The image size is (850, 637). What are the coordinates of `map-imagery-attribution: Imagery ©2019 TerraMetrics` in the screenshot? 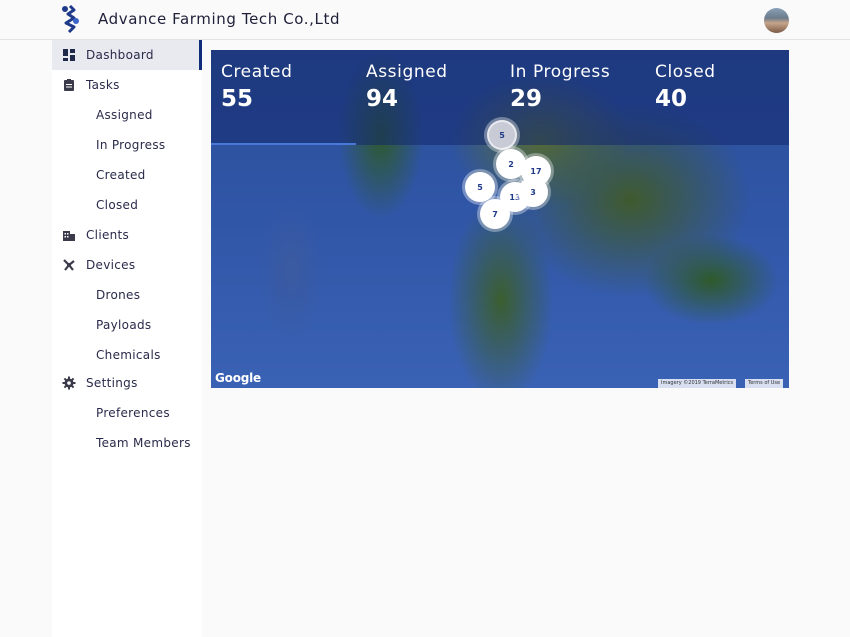 It's located at (697, 383).